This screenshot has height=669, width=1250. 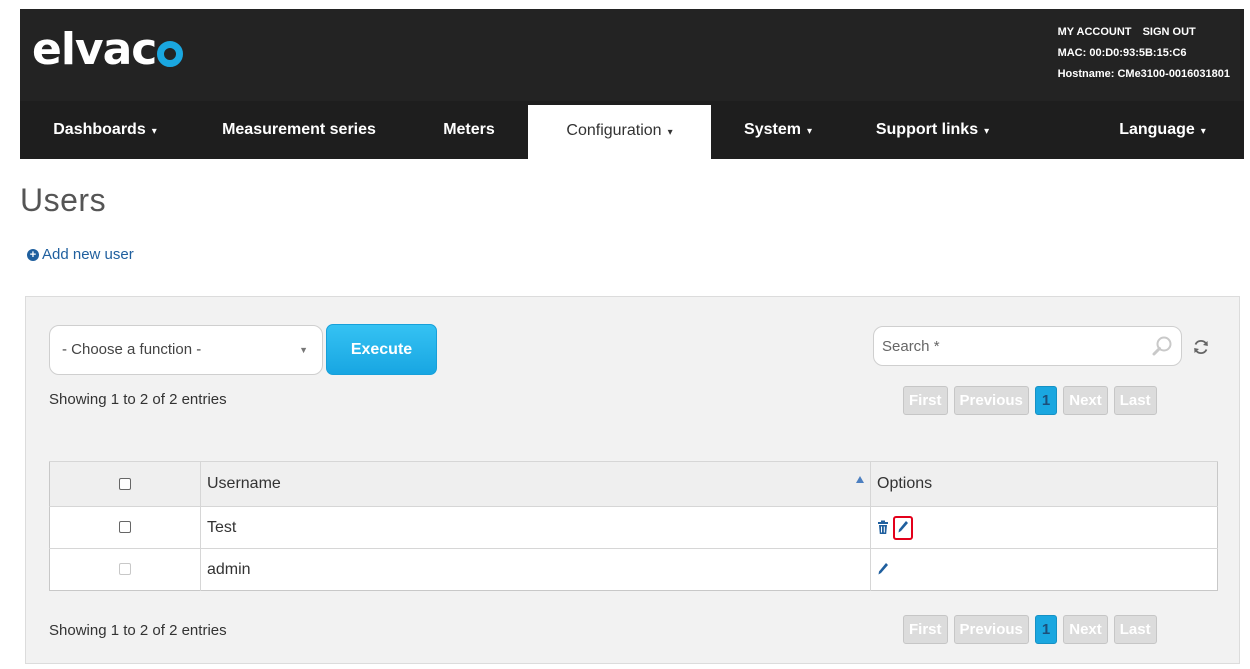 What do you see at coordinates (1044, 484) in the screenshot?
I see `options-column-header: Options` at bounding box center [1044, 484].